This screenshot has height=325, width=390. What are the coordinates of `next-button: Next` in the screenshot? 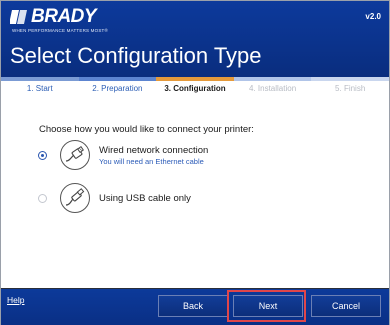 It's located at (268, 306).